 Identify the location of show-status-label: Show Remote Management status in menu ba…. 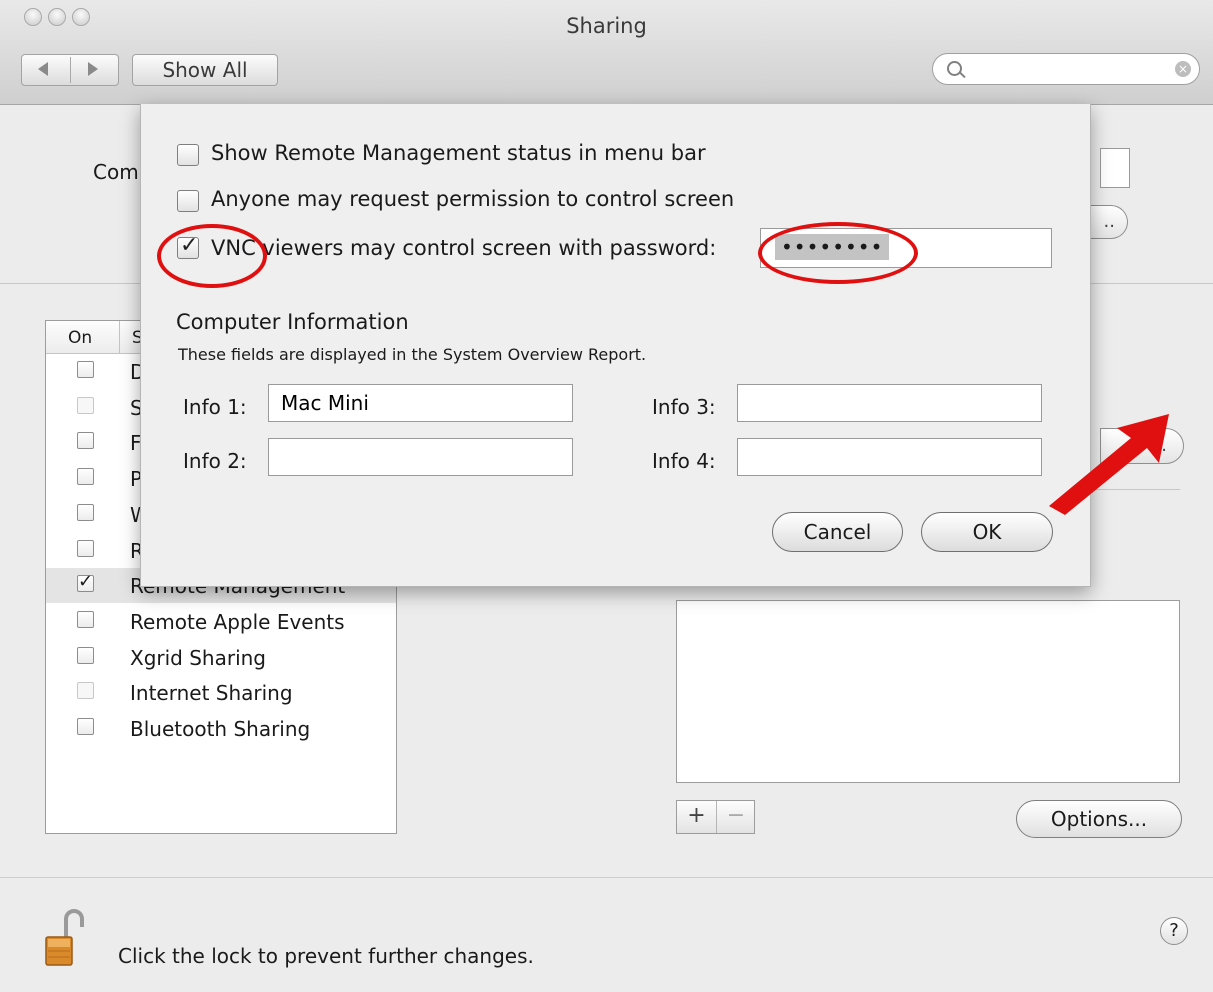
(458, 153).